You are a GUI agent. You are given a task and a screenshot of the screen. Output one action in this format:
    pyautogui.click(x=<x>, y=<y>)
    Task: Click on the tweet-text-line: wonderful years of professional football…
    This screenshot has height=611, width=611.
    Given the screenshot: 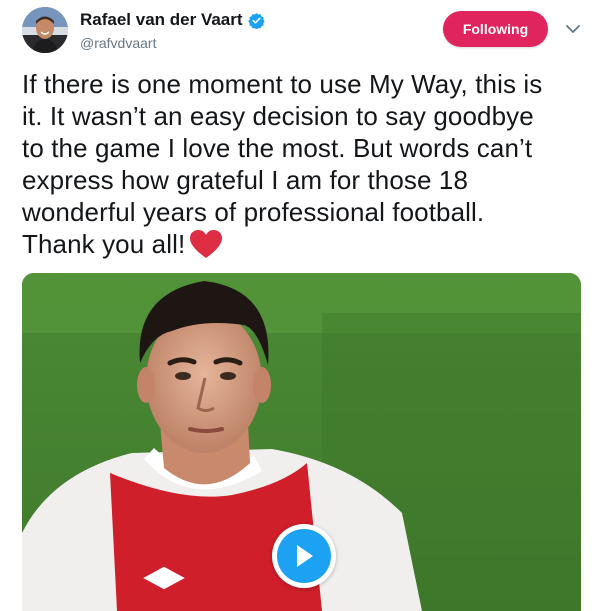 What is the action you would take?
    pyautogui.click(x=253, y=212)
    